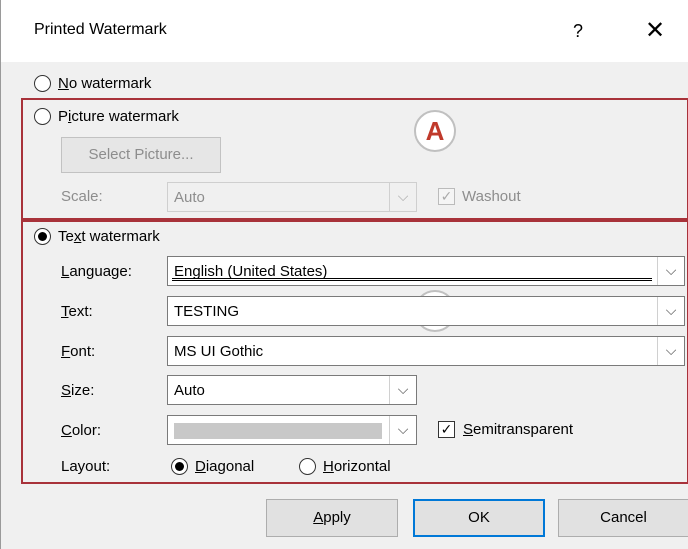  Describe the element at coordinates (81, 430) in the screenshot. I see `color-label: Color:` at that location.